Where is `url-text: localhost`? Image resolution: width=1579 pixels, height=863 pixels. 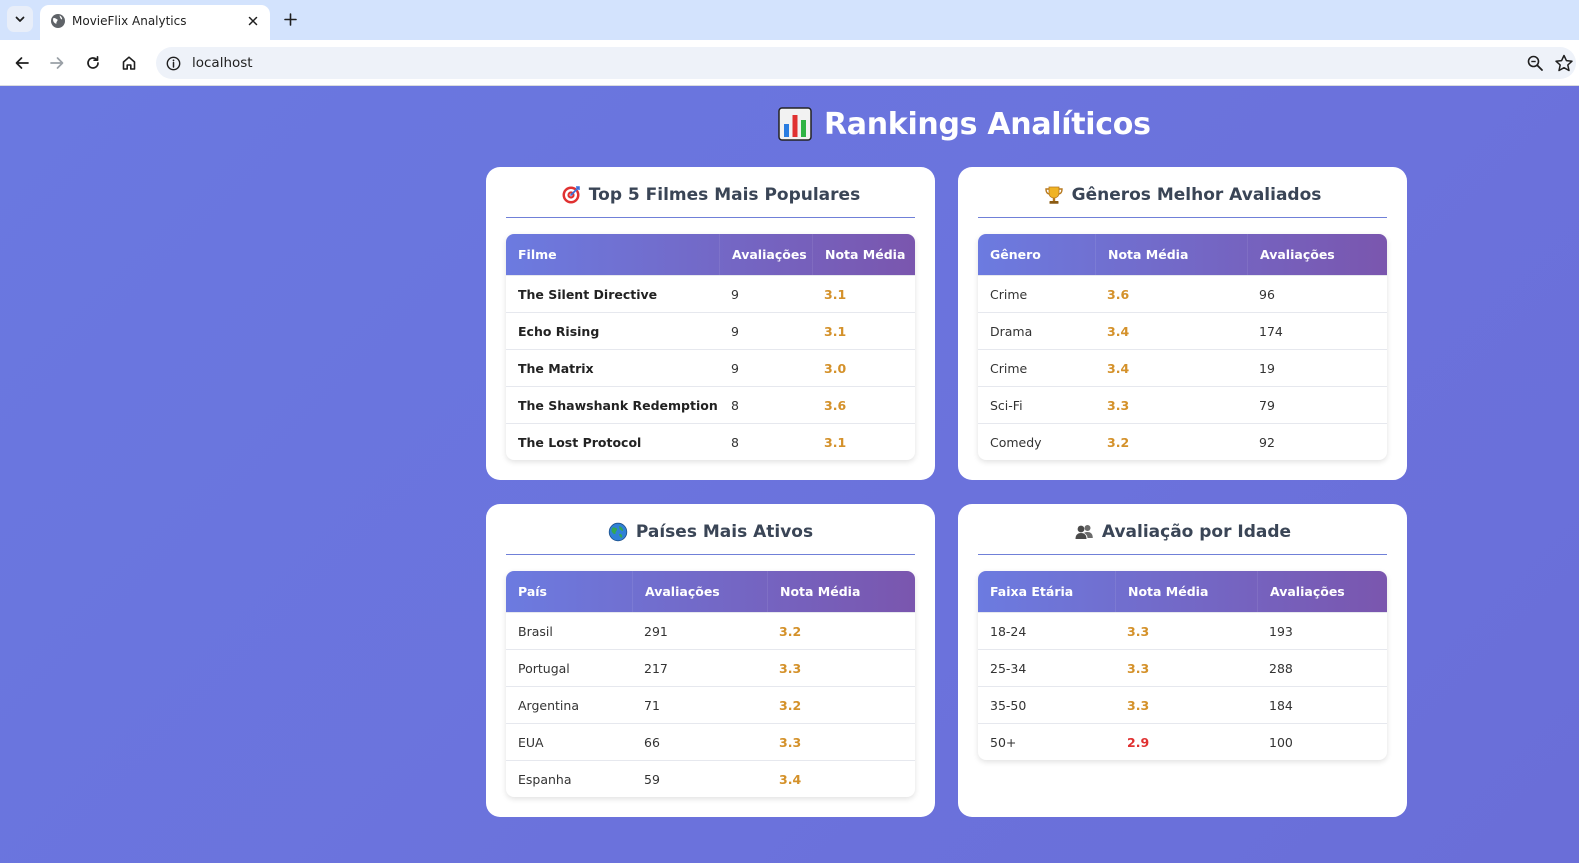
url-text: localhost is located at coordinates (222, 63).